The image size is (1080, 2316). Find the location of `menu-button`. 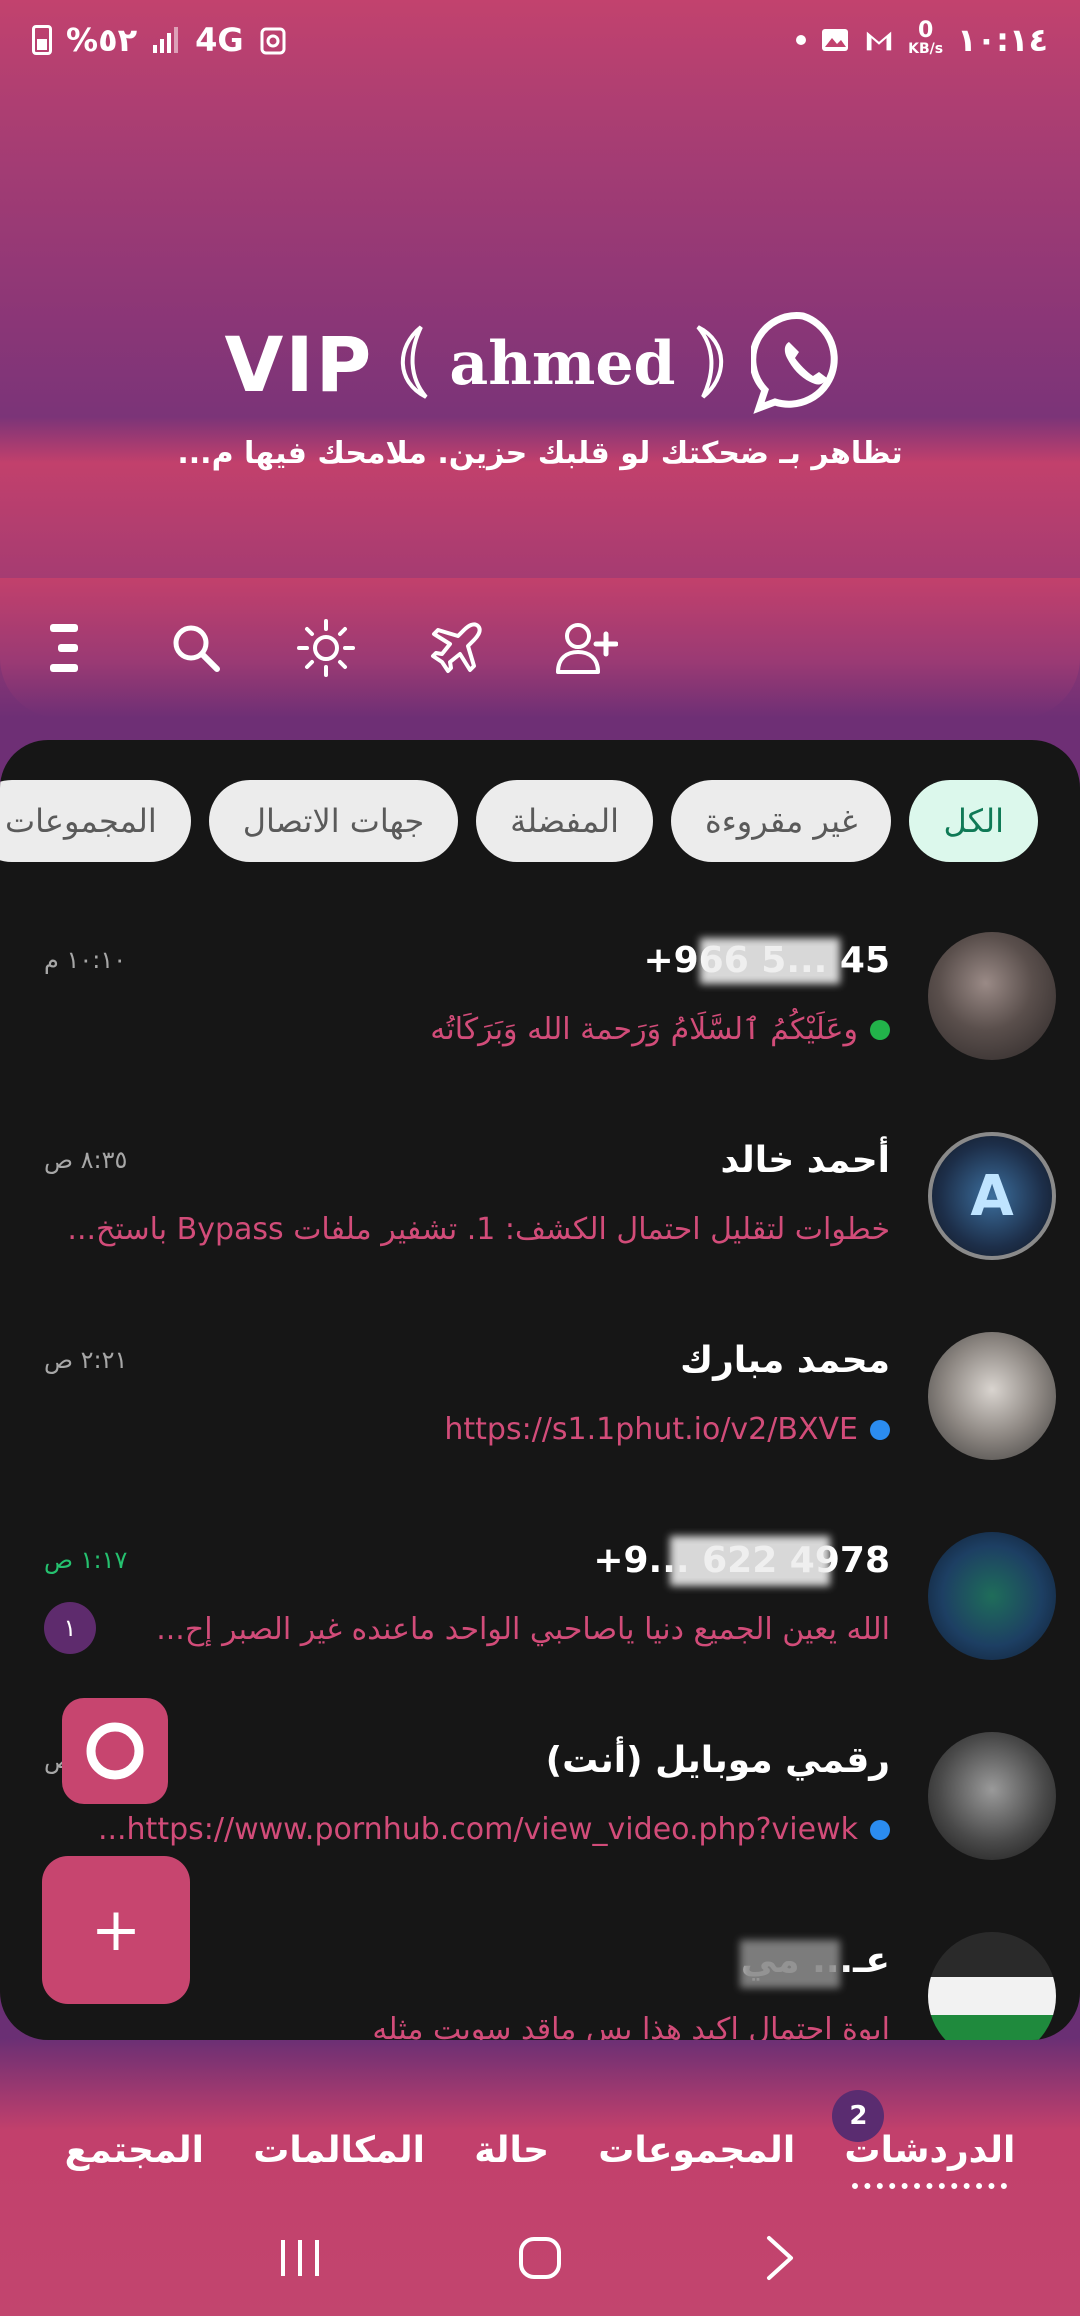

menu-button is located at coordinates (66, 648).